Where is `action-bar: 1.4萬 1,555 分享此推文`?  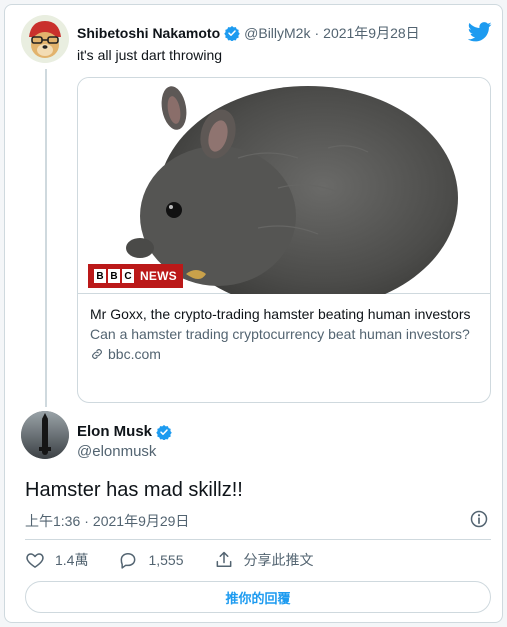
action-bar: 1.4萬 1,555 分享此推文 is located at coordinates (184, 560).